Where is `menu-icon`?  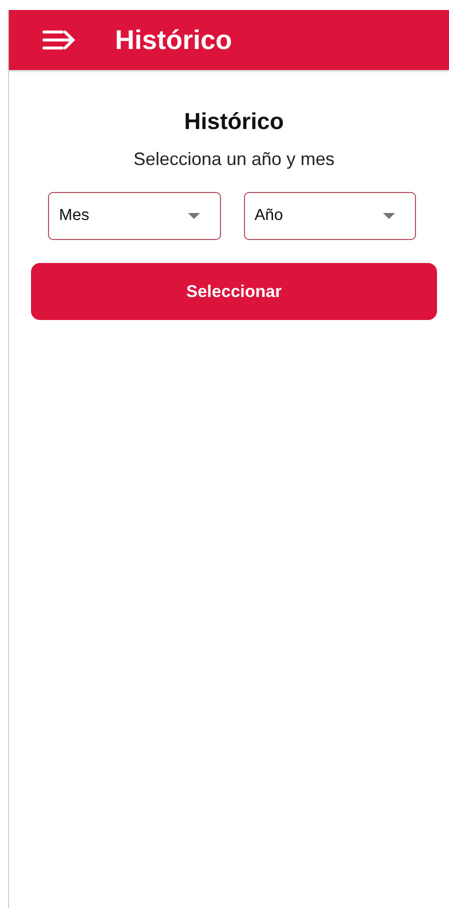
menu-icon is located at coordinates (59, 40).